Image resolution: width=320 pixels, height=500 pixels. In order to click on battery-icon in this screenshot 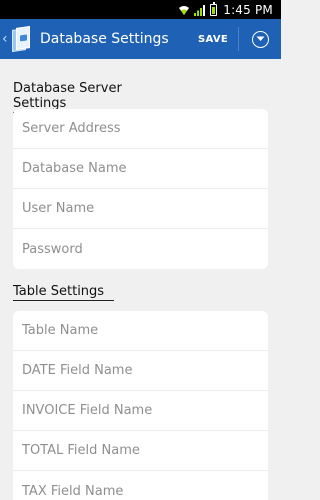, I will do `click(214, 8)`.